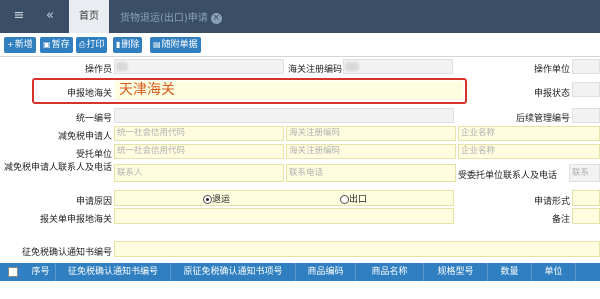 The image size is (600, 299). I want to click on entrusted-contact-label: 受委托单位联系人及电话, so click(508, 176).